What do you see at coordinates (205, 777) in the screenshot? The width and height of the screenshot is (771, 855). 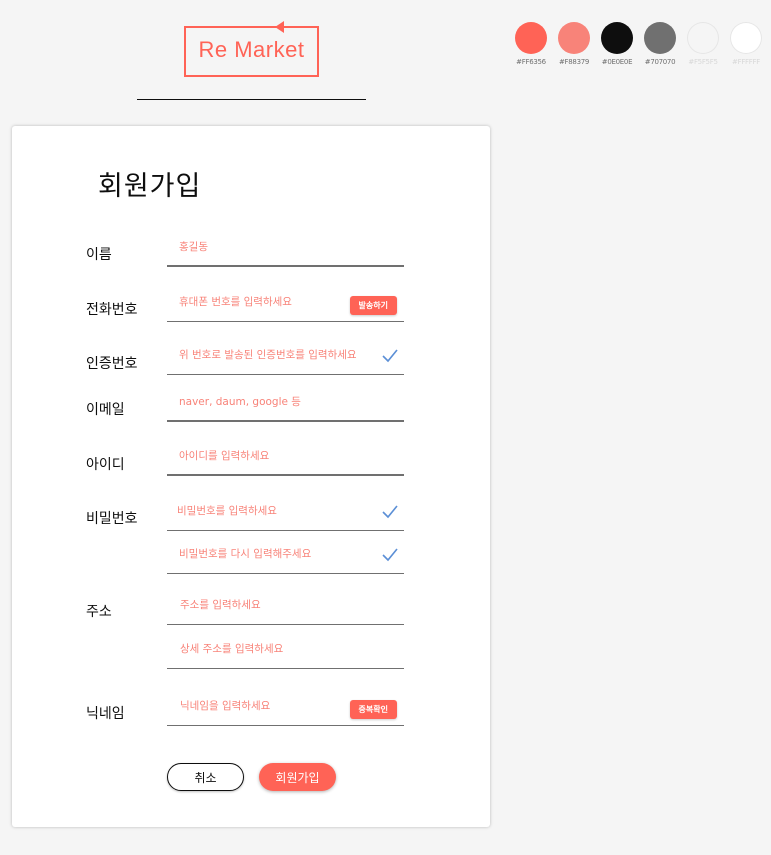 I see `cancel-button: 취소` at bounding box center [205, 777].